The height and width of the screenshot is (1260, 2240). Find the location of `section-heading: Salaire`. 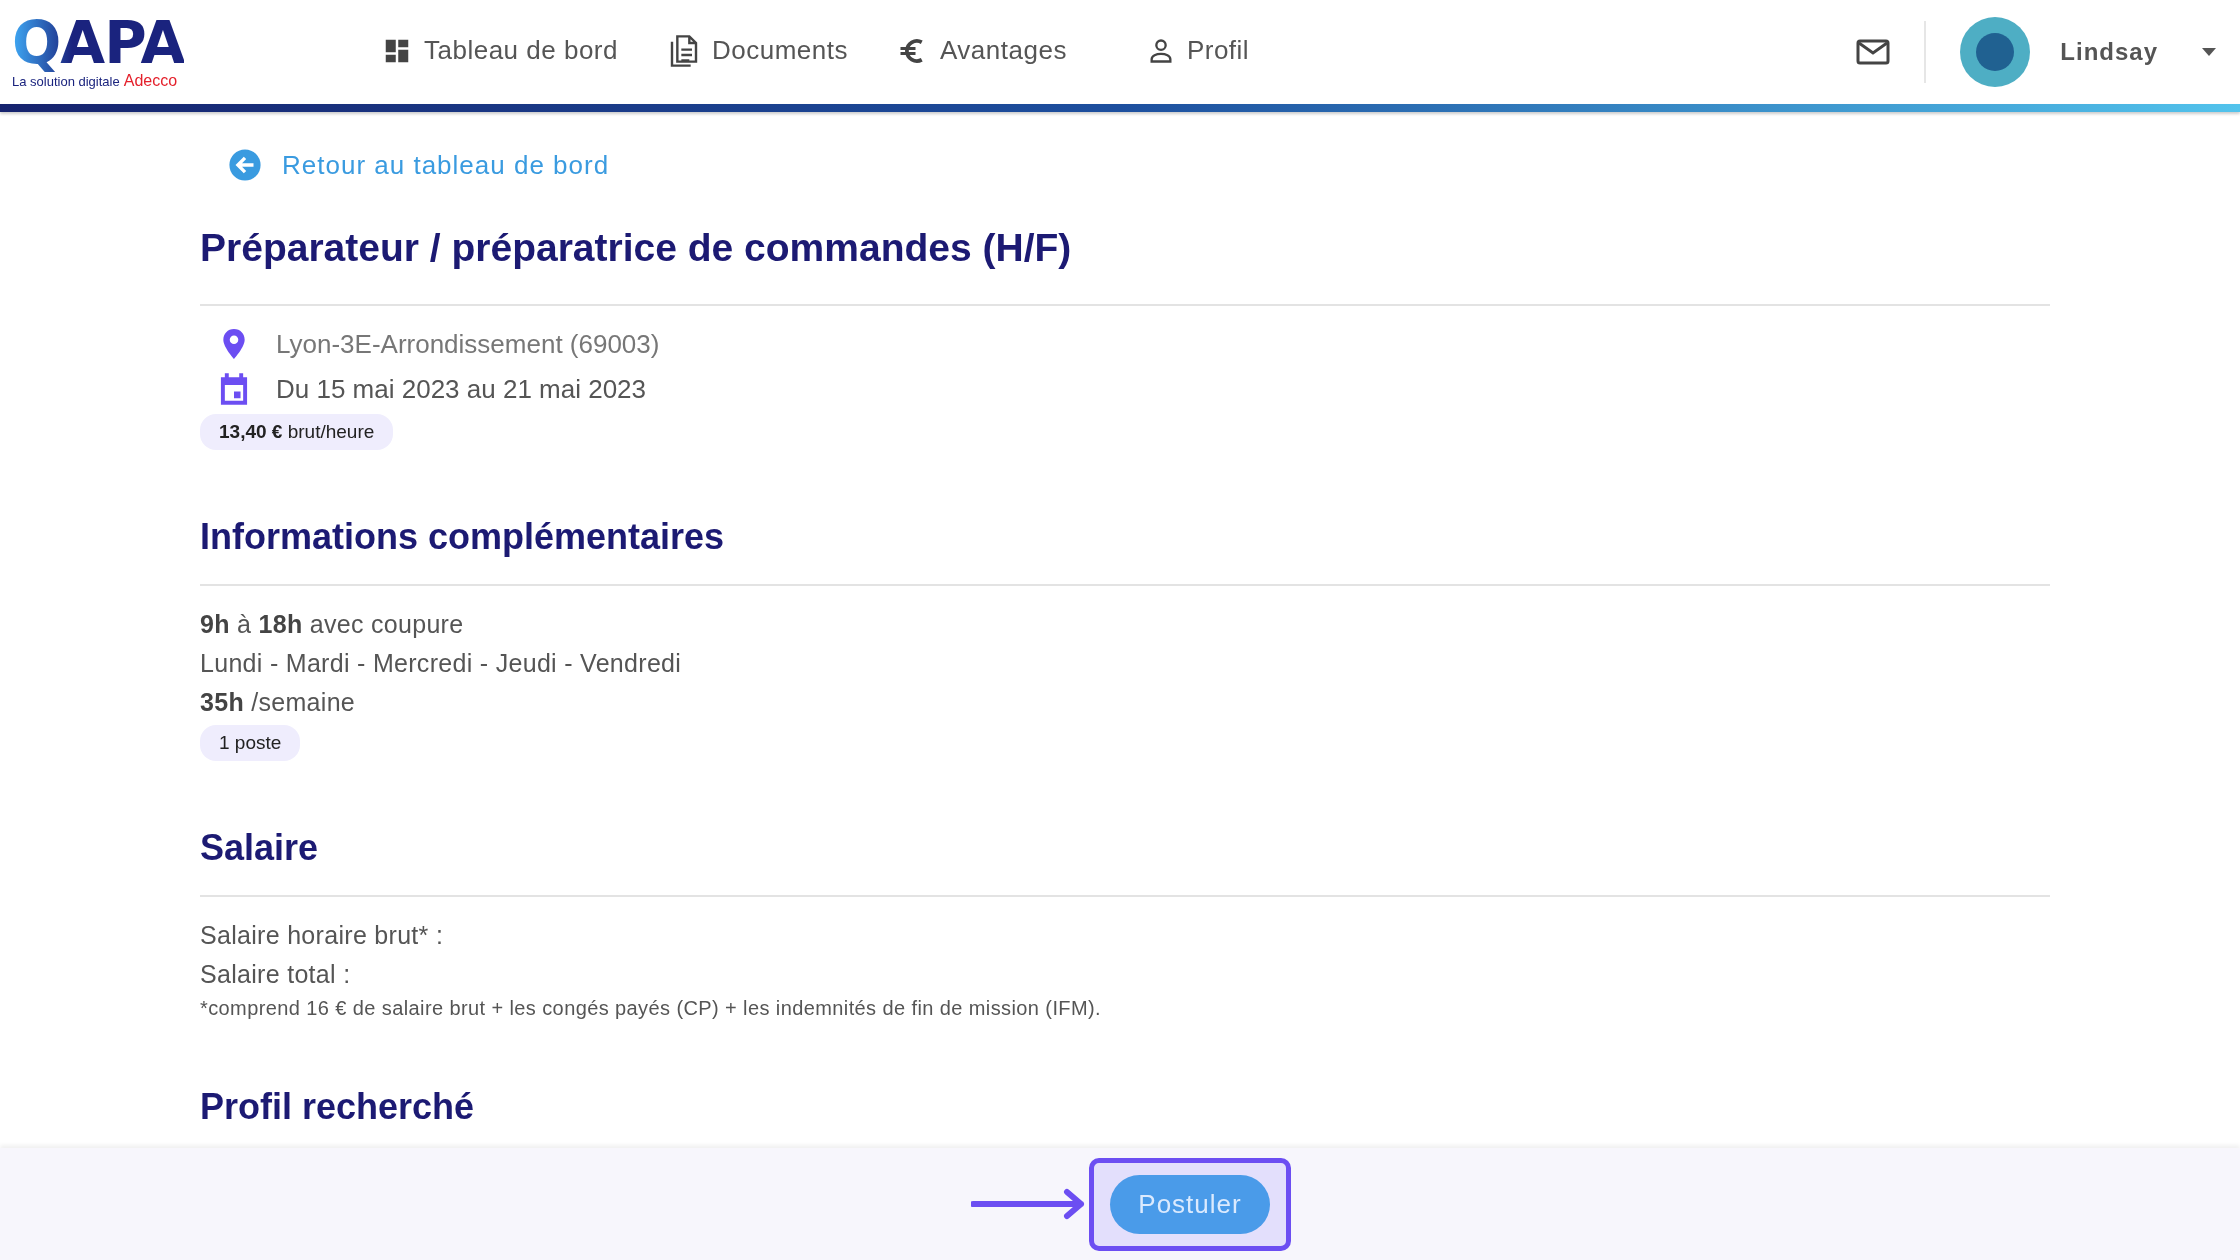

section-heading: Salaire is located at coordinates (1125, 862).